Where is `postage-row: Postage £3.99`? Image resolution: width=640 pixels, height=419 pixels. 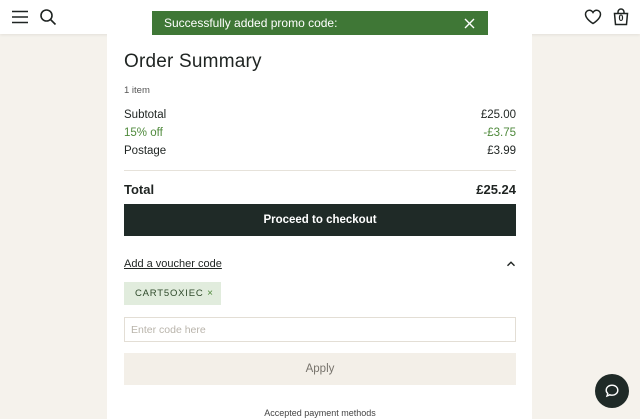
postage-row: Postage £3.99 is located at coordinates (320, 151).